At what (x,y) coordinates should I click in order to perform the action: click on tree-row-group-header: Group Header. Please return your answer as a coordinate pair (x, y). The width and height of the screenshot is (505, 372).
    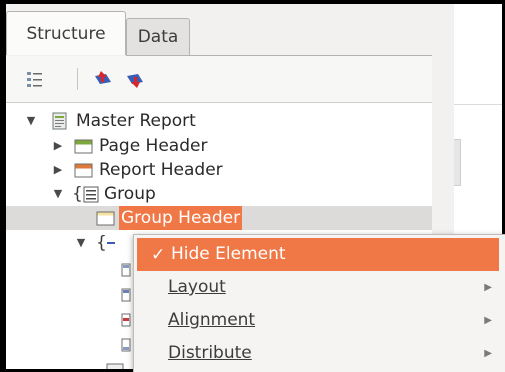
    Looking at the image, I should click on (219, 218).